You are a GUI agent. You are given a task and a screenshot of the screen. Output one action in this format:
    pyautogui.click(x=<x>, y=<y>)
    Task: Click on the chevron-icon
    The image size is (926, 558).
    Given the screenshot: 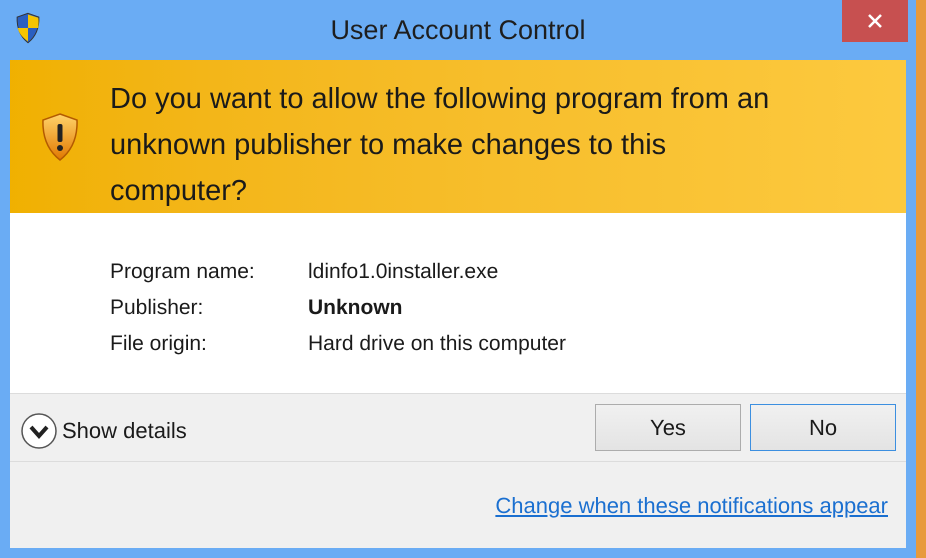 What is the action you would take?
    pyautogui.click(x=39, y=431)
    